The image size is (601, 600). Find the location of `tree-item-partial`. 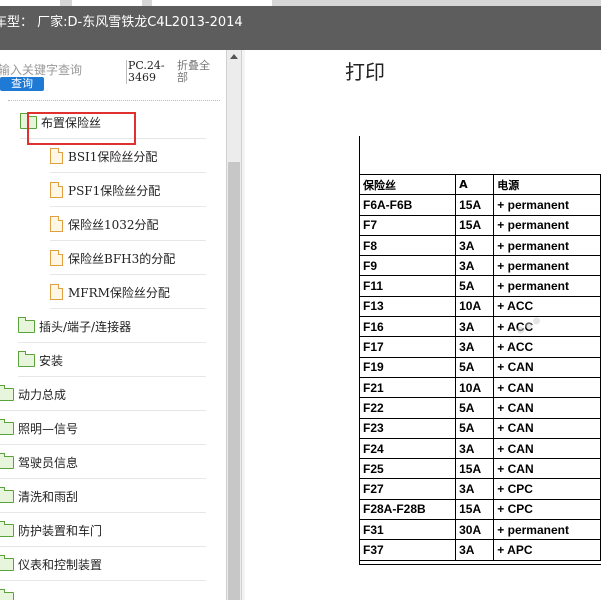

tree-item-partial is located at coordinates (103, 591).